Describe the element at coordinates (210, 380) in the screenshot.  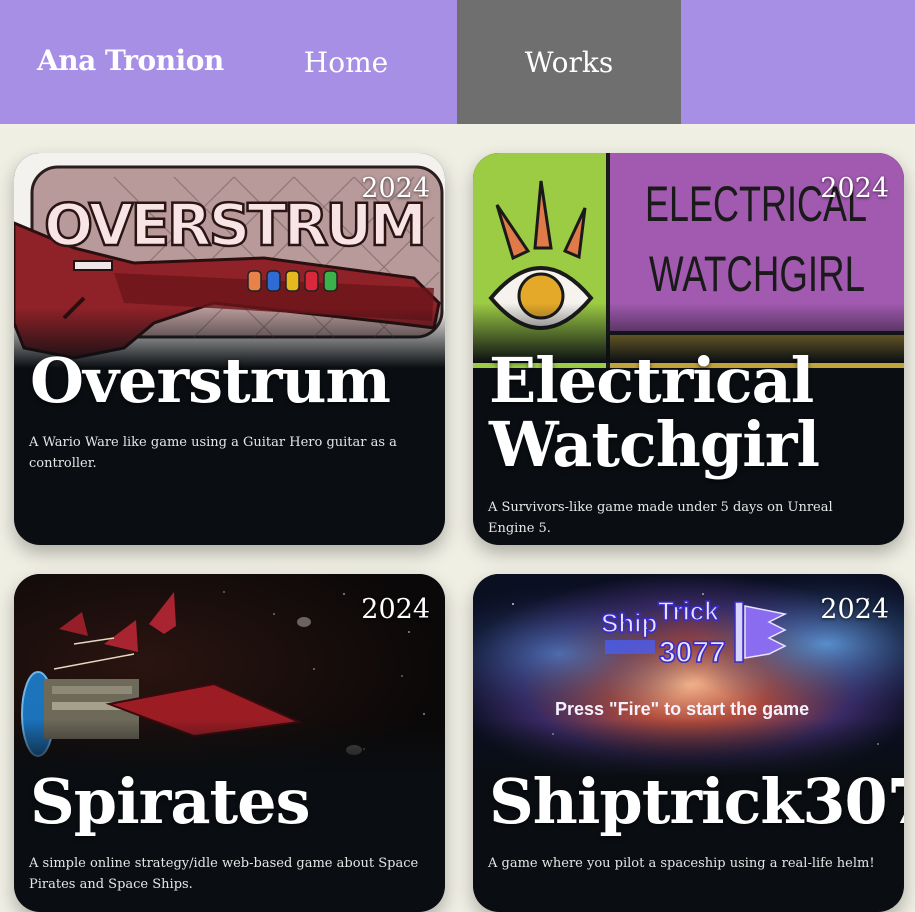
I see `card-title: Overstrum` at that location.